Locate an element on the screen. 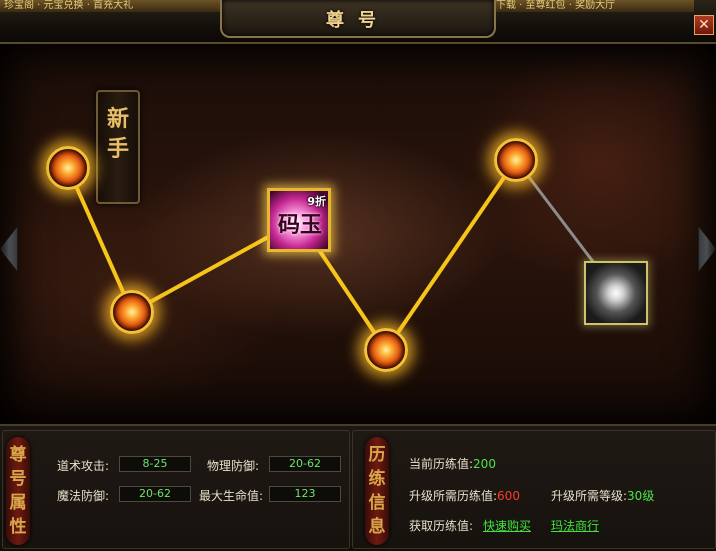  top-left-tabs: 珍宝阁 · 元宝兑换 · 首充大礼 is located at coordinates (116, 6).